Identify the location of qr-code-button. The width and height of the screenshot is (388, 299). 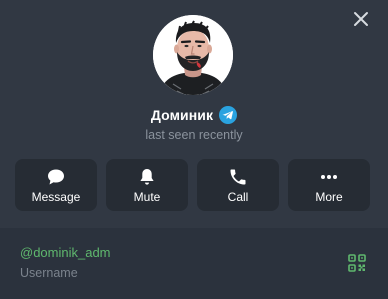
(357, 263).